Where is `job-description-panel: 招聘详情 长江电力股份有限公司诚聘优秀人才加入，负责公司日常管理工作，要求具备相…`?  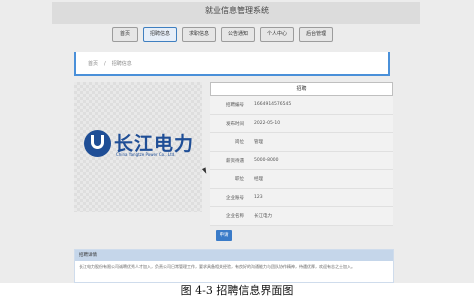 job-description-panel: 招聘详情 长江电力股份有限公司诚聘优秀人才加入，负责公司日常管理工作，要求具备相… is located at coordinates (234, 266).